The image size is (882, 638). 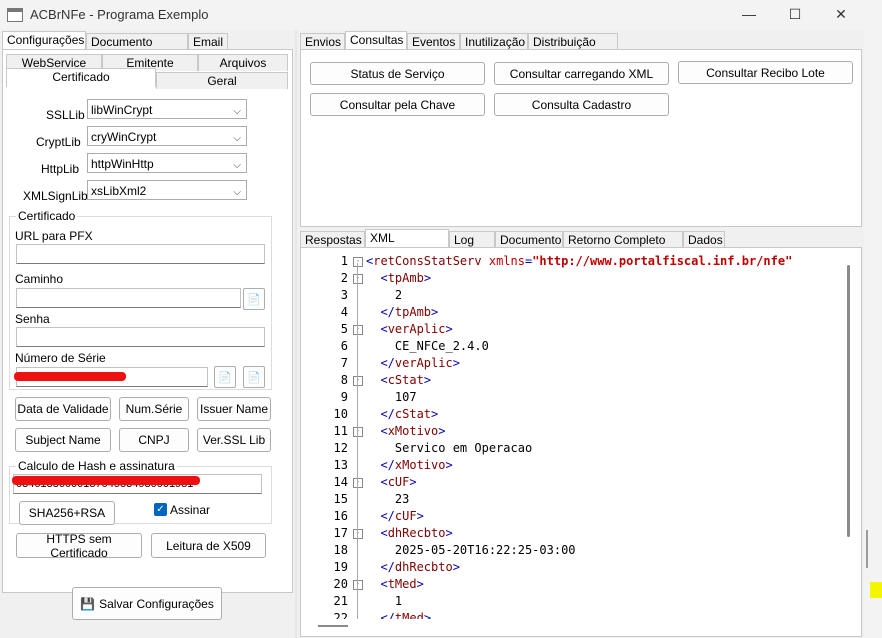 What do you see at coordinates (344, 295) in the screenshot?
I see `line-number: 3` at bounding box center [344, 295].